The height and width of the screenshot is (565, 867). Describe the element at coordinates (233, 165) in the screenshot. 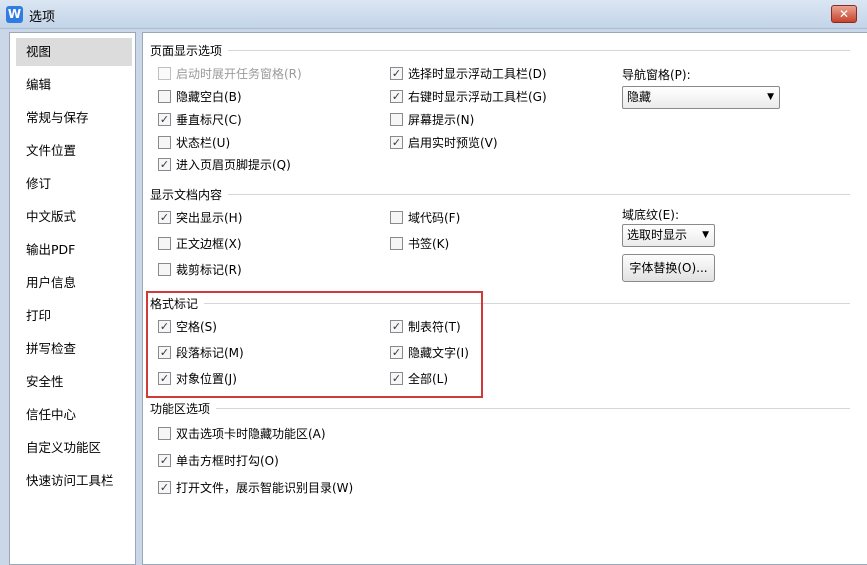

I see `checkbox-label: 进入页眉页脚提示(Q)` at that location.